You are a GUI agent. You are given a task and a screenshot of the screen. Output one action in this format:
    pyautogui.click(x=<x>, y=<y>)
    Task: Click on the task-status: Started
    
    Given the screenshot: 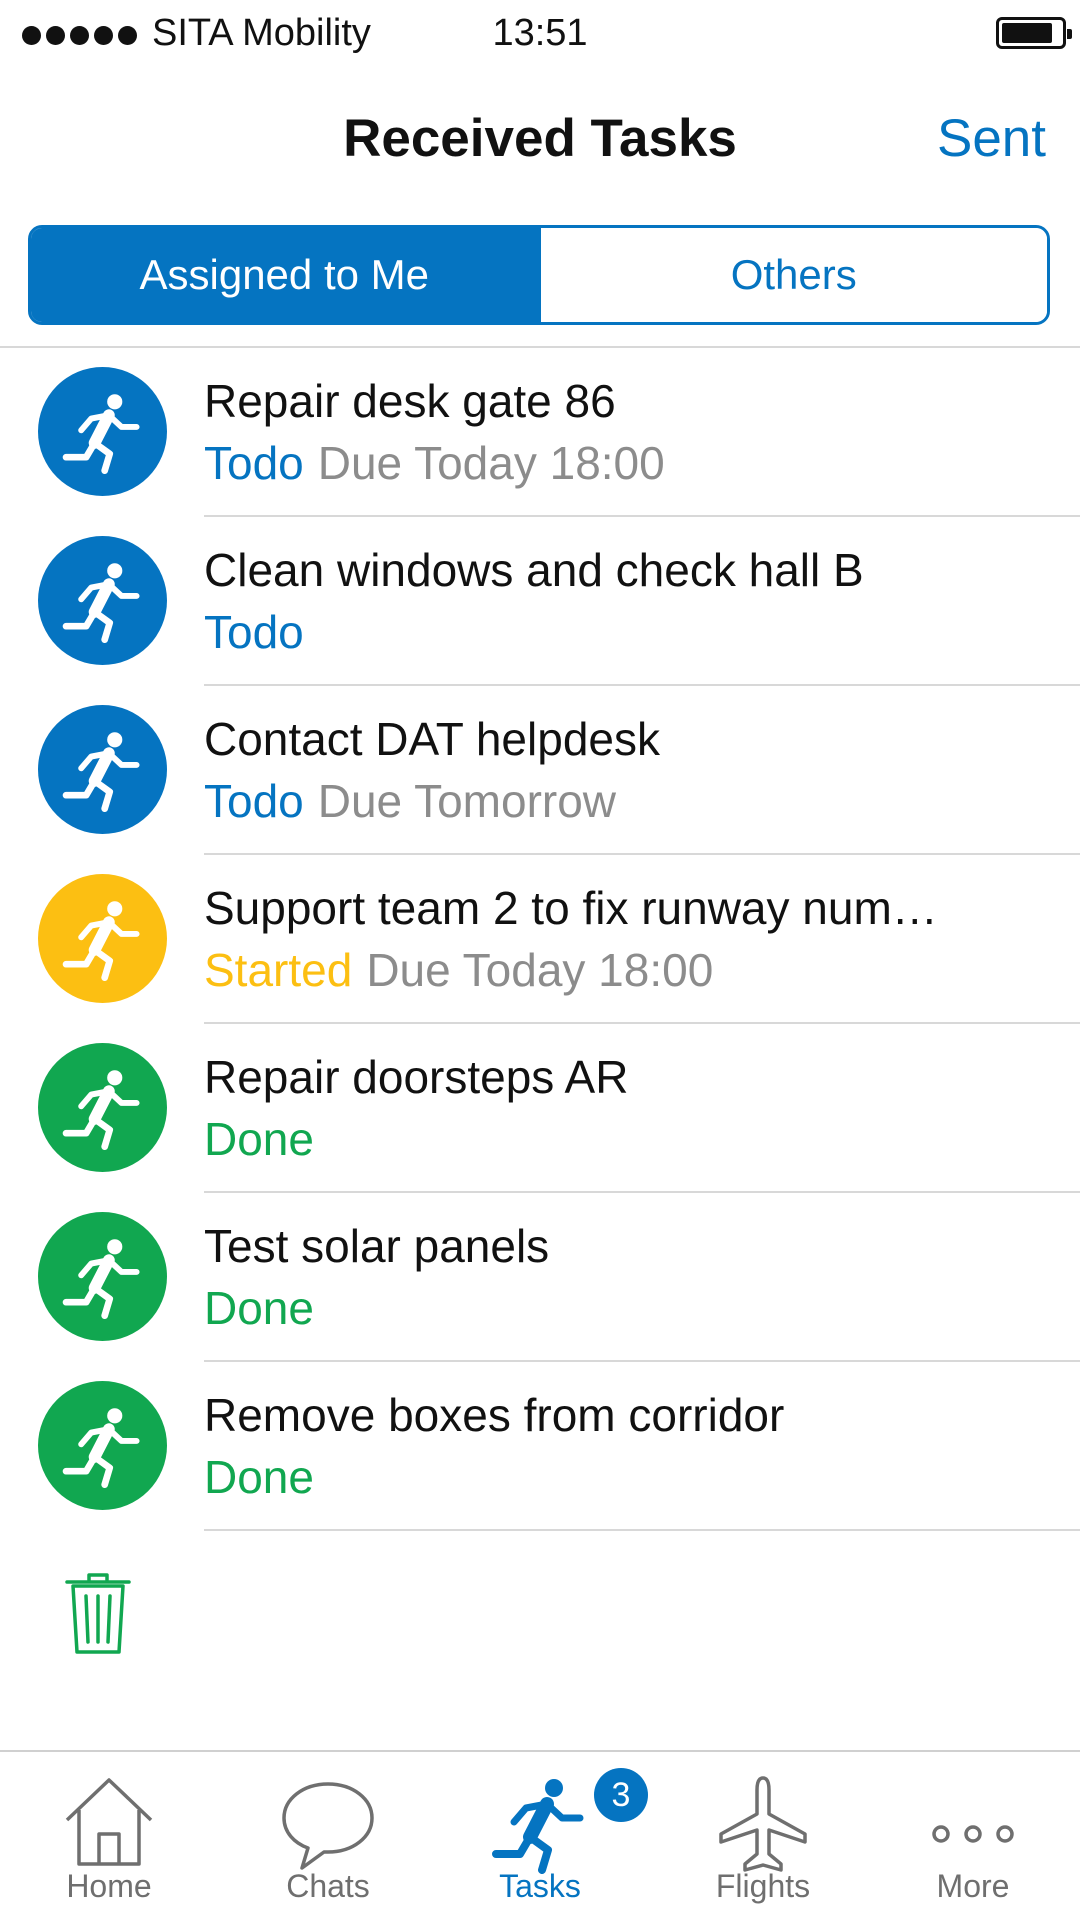 What is the action you would take?
    pyautogui.click(x=278, y=970)
    